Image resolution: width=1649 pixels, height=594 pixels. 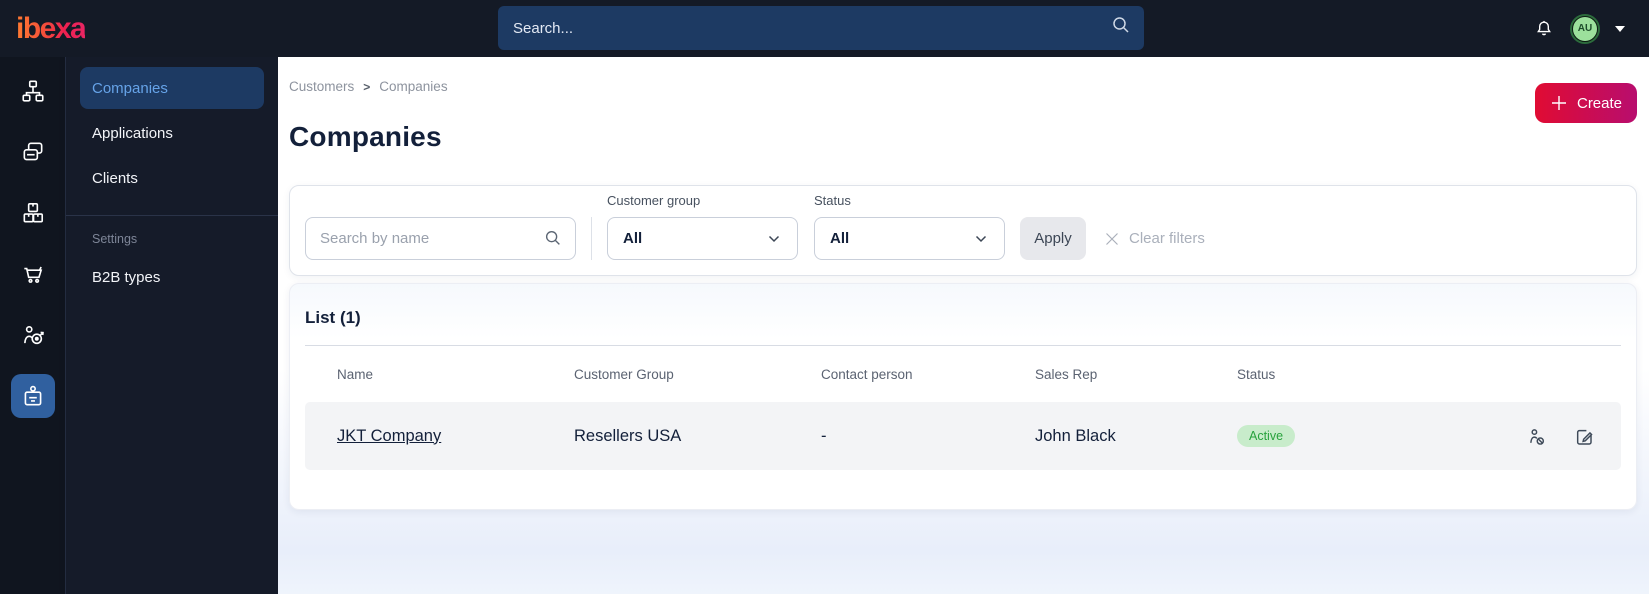 What do you see at coordinates (1154, 238) in the screenshot?
I see `clear-filters-button: Clear filters` at bounding box center [1154, 238].